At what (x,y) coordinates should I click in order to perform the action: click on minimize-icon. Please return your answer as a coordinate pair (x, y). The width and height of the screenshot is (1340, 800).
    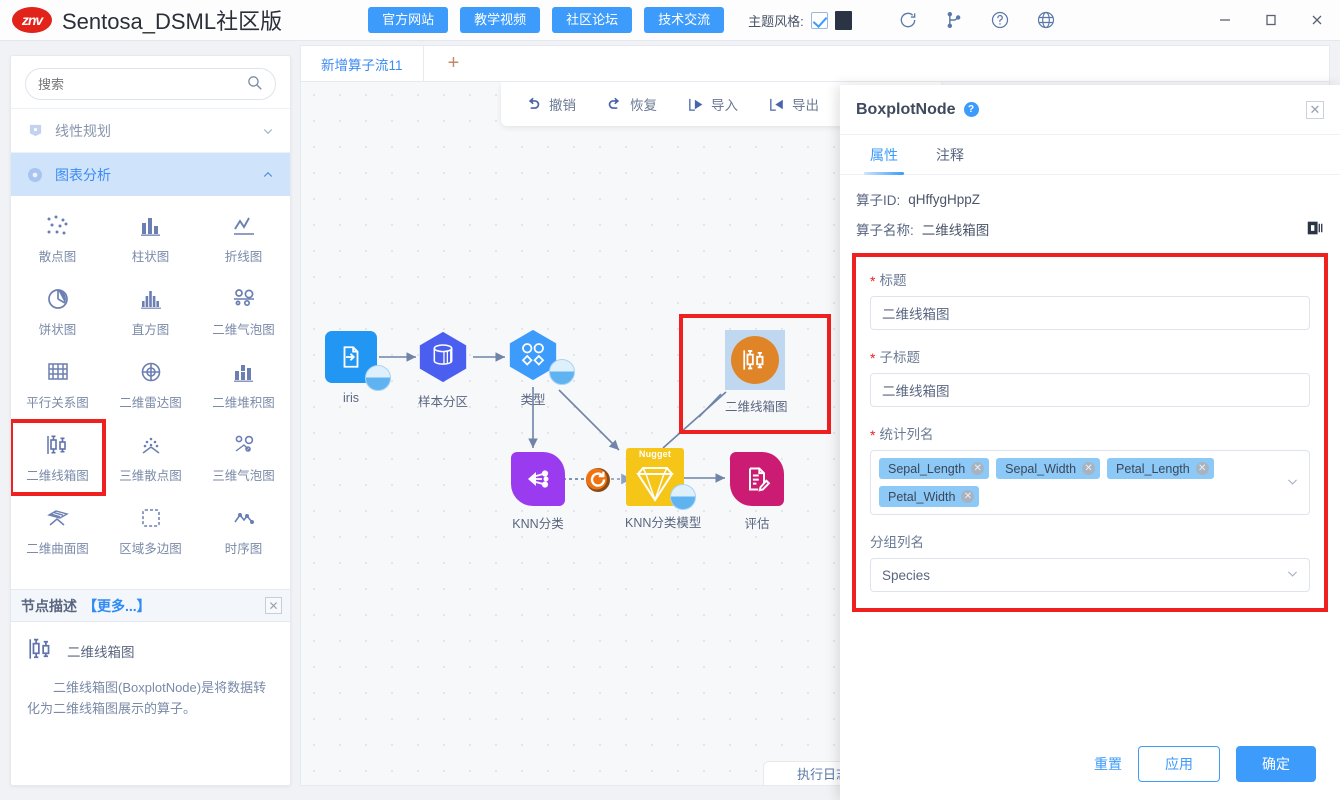
    Looking at the image, I should click on (1225, 20).